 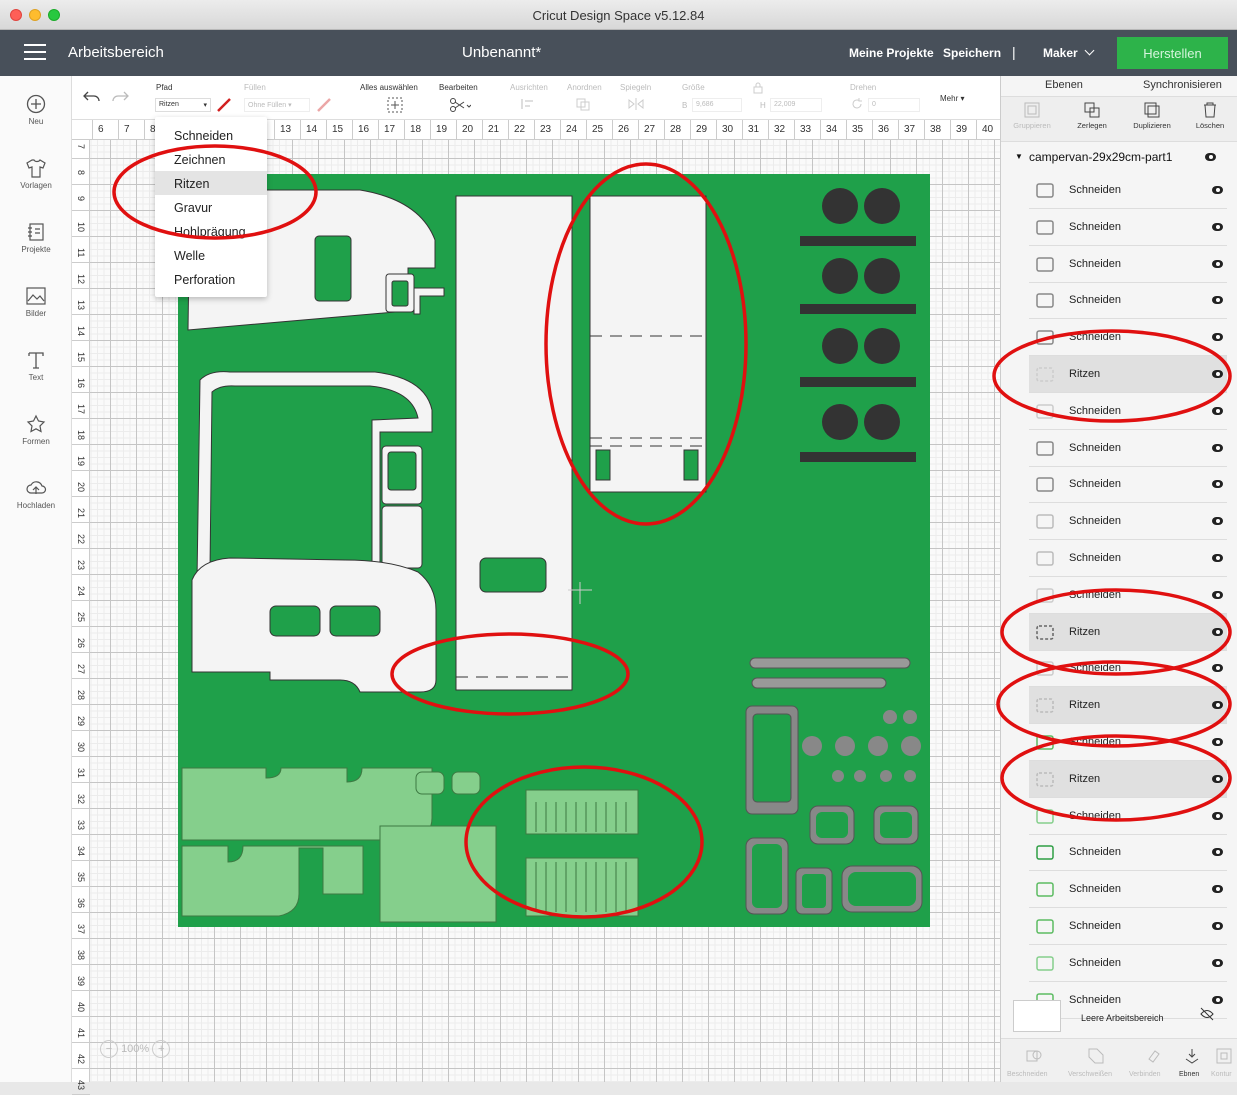 I want to click on mirror-icon, so click(x=636, y=104).